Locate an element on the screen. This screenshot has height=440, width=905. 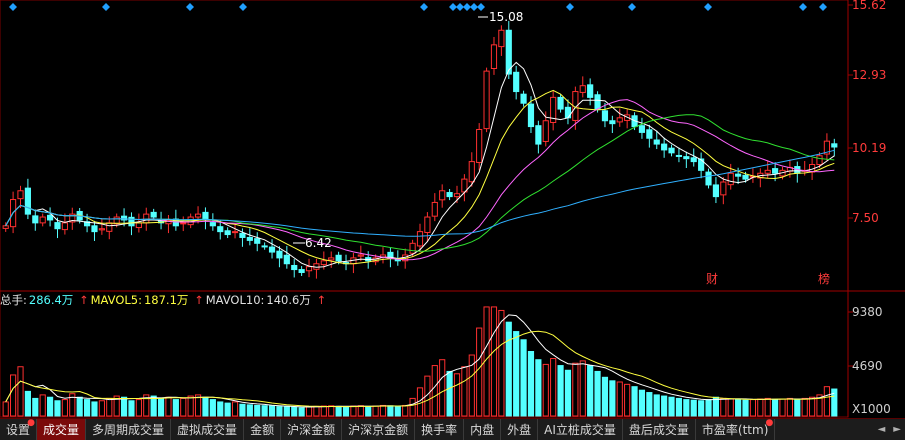
ranking-marker: 榜 is located at coordinates (824, 278).